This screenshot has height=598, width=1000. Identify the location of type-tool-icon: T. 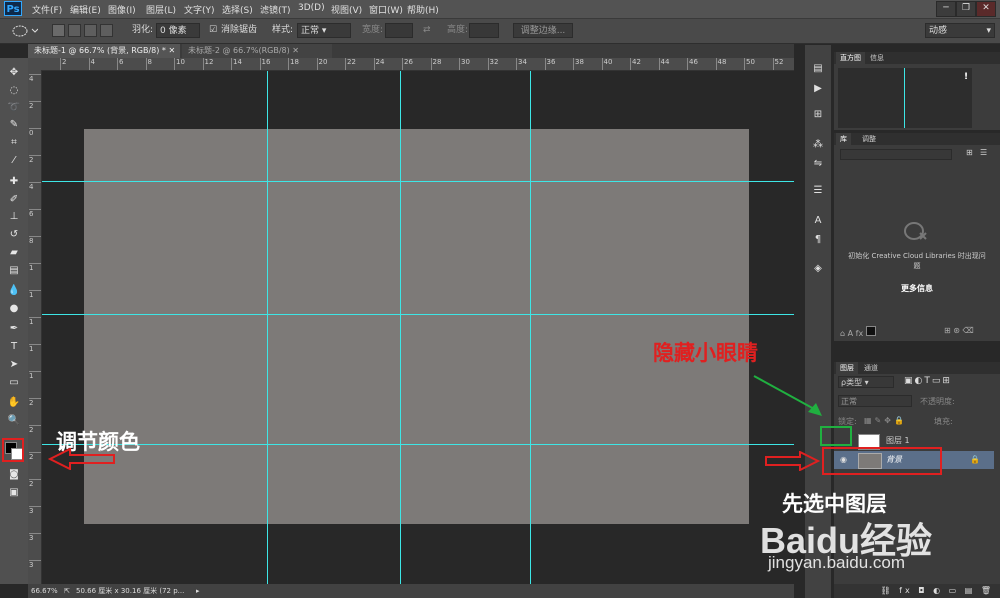
(14, 346).